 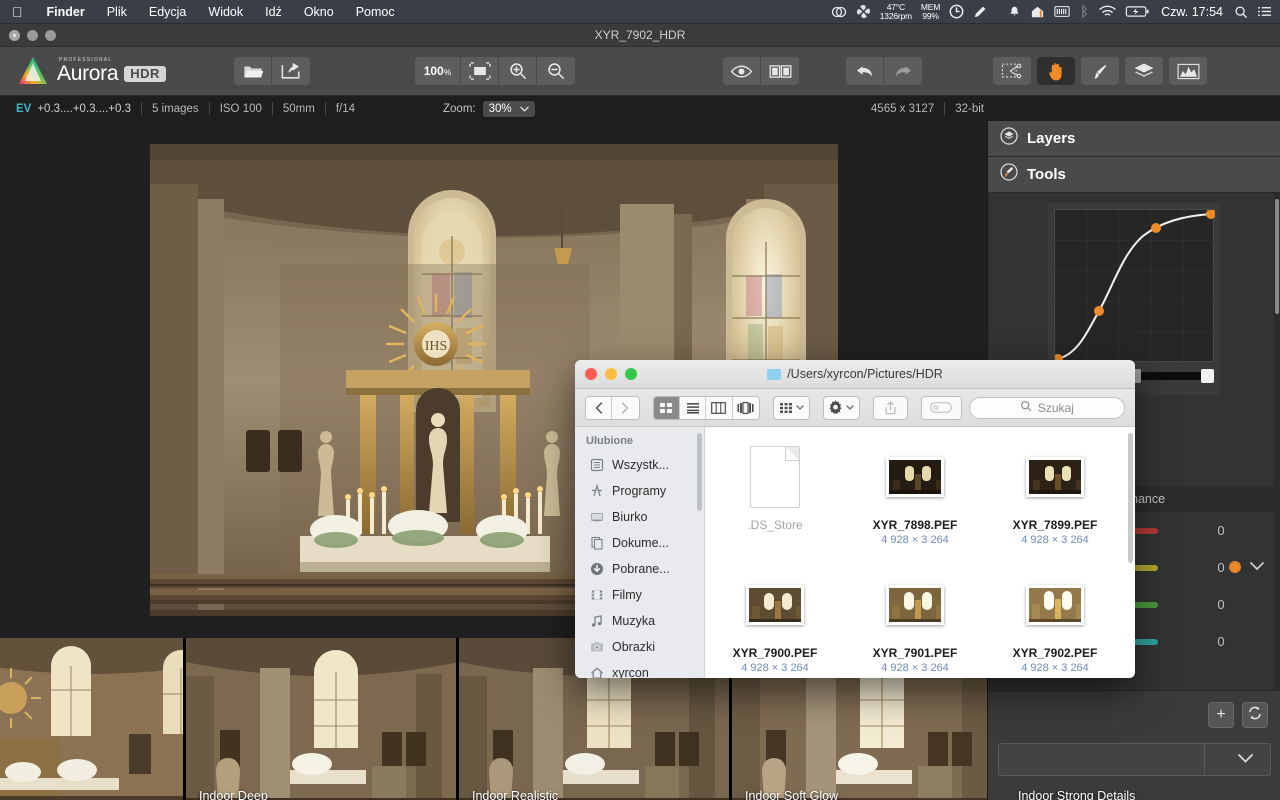 What do you see at coordinates (433, 71) in the screenshot?
I see `zoom-100-value: 100` at bounding box center [433, 71].